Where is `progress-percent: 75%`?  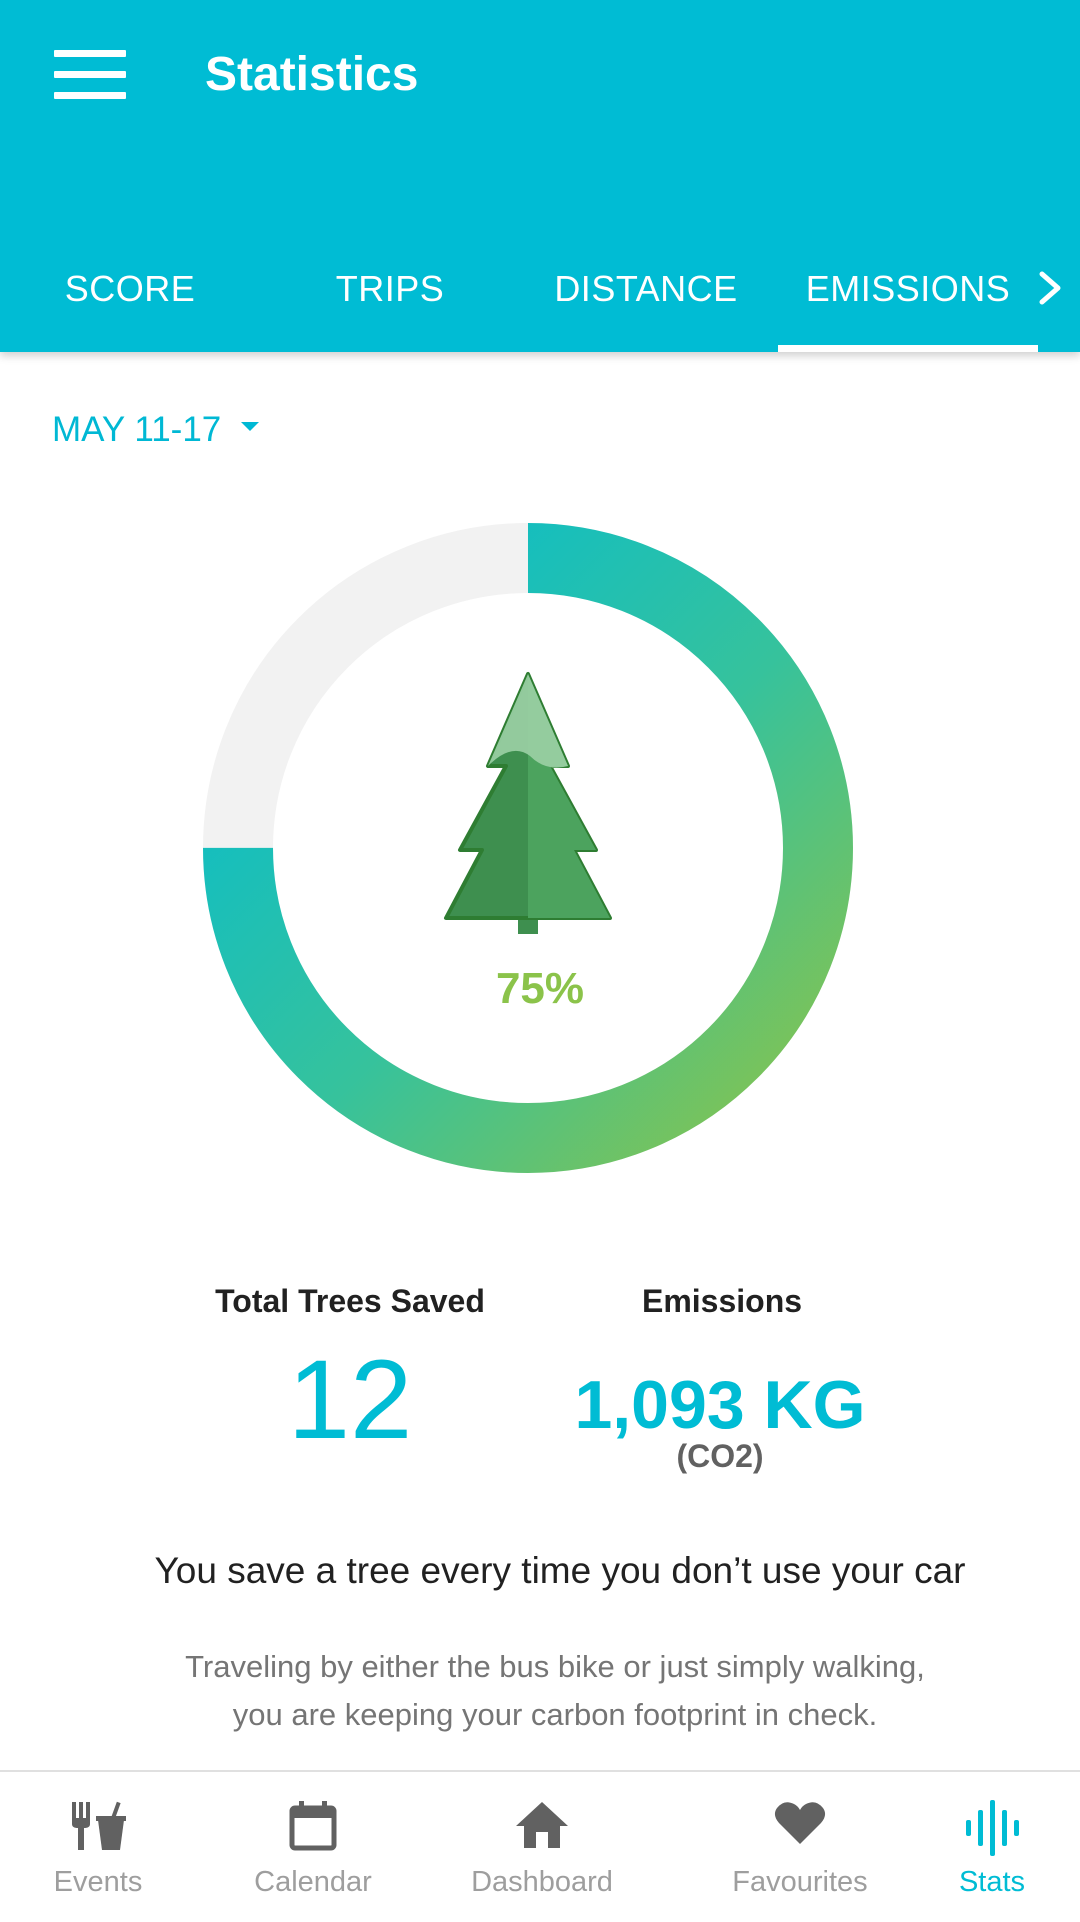
progress-percent: 75% is located at coordinates (540, 988).